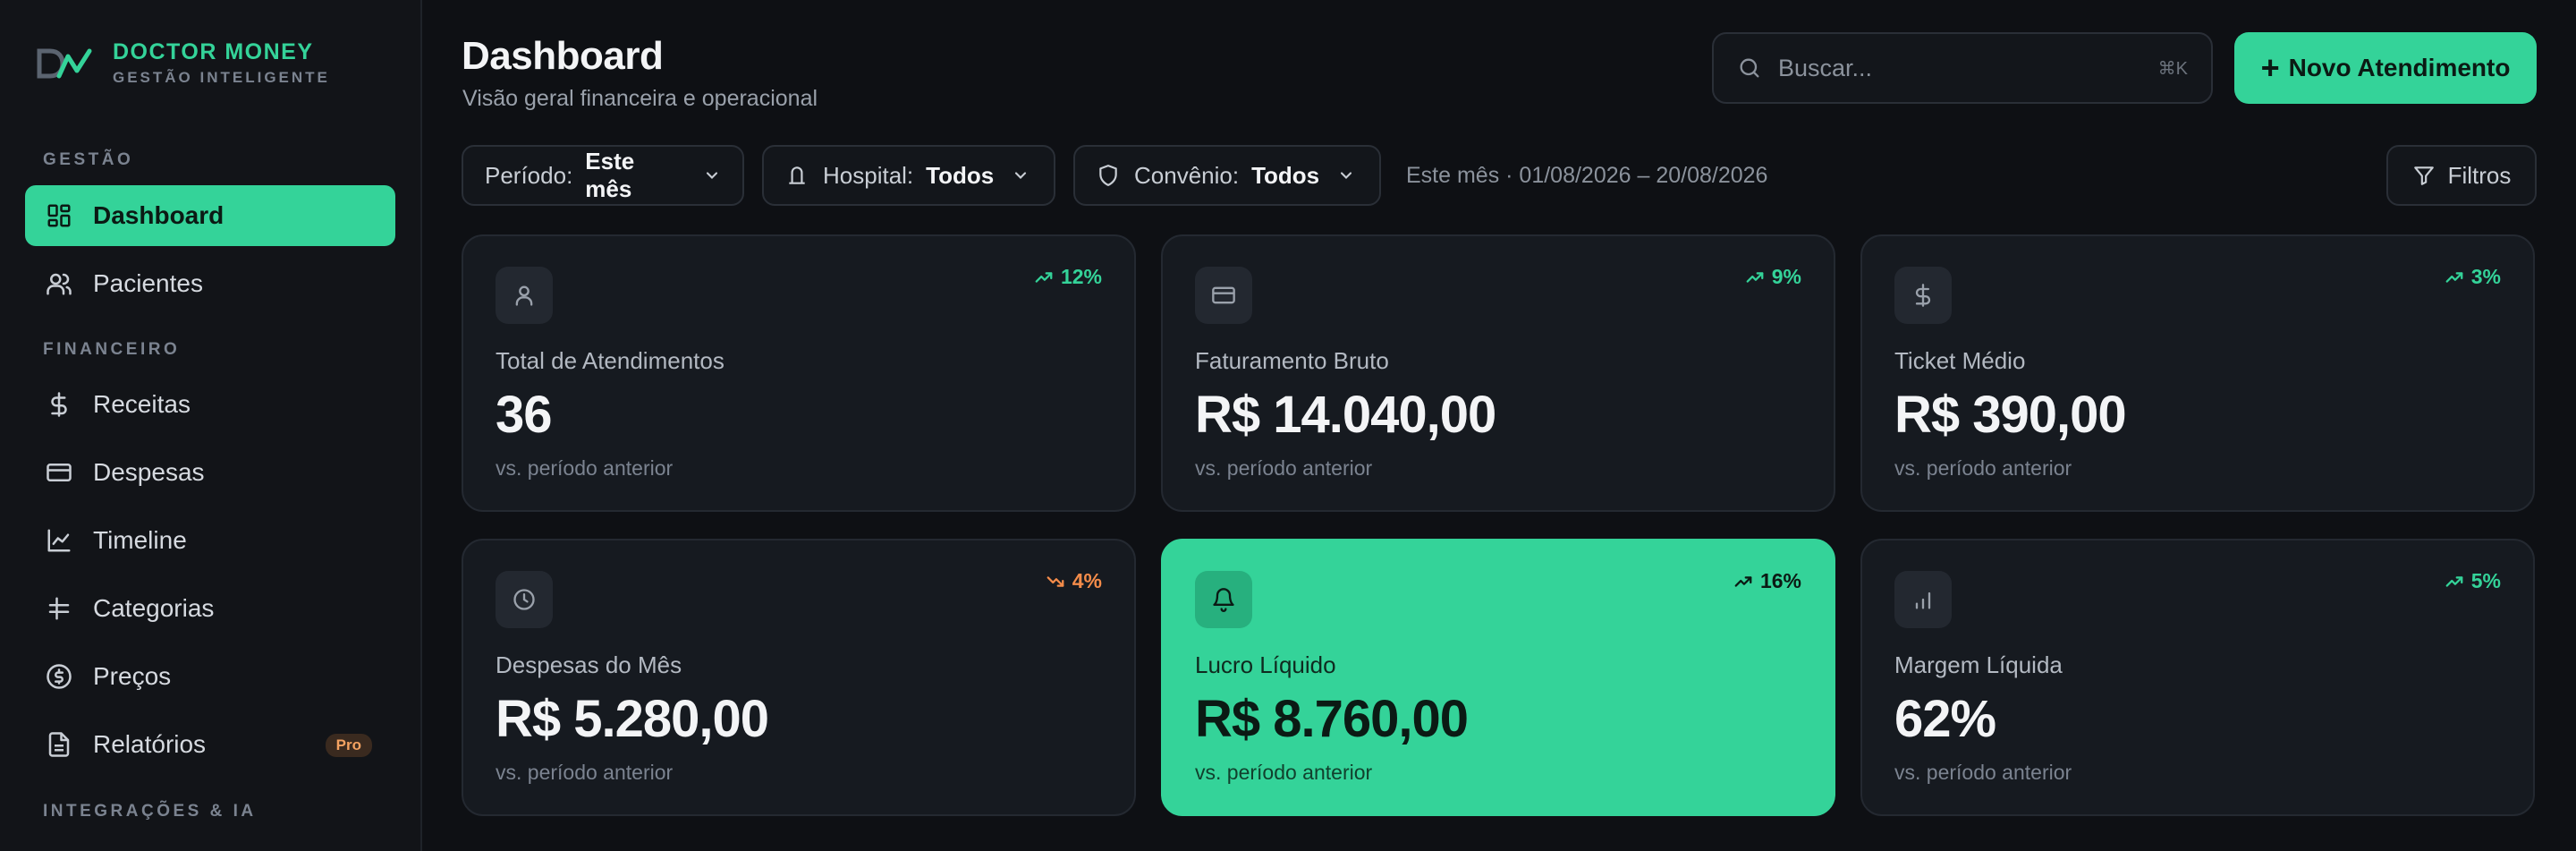 Image resolution: width=2576 pixels, height=851 pixels. I want to click on trend-badge: 3%, so click(2473, 277).